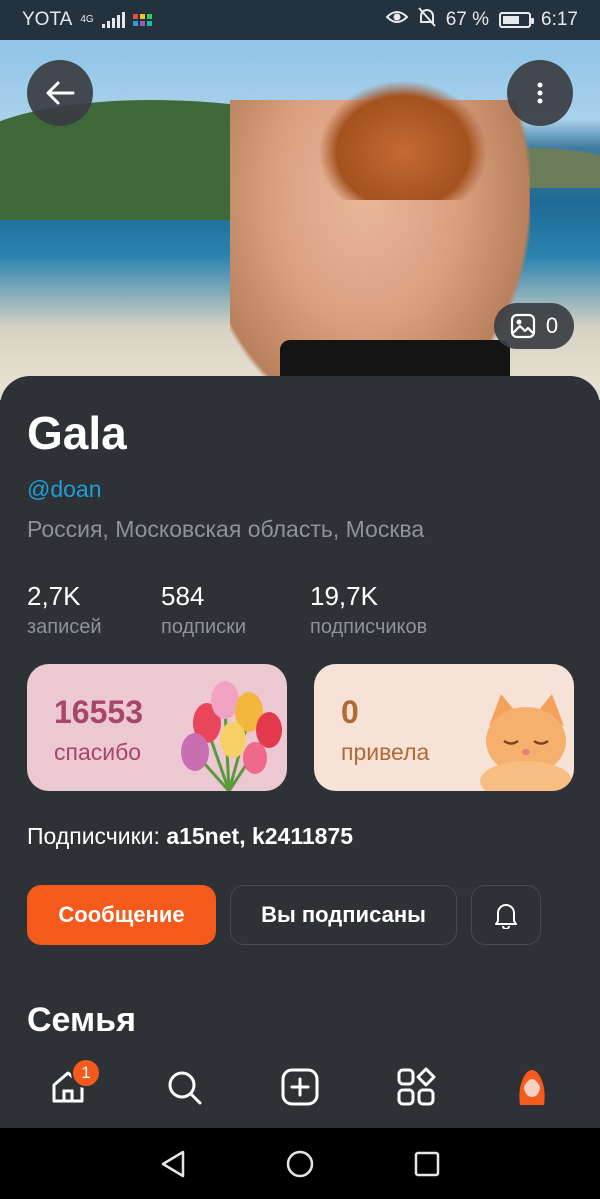 The width and height of the screenshot is (600, 1199). I want to click on stat-value: 584, so click(183, 596).